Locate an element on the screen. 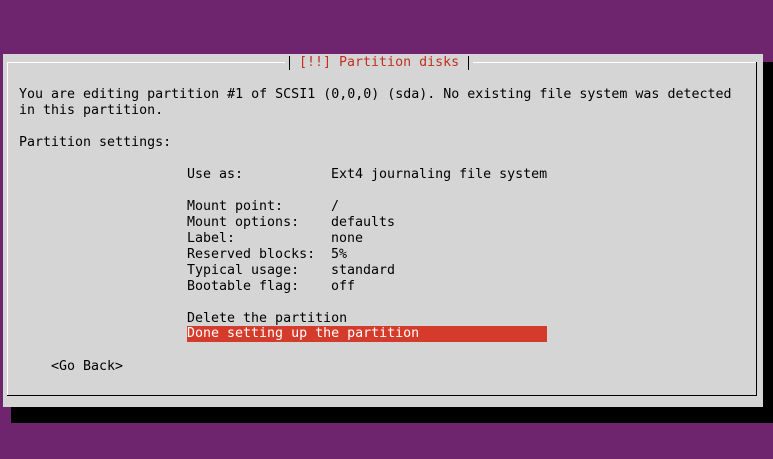 The width and height of the screenshot is (773, 459). setting-label-typical-usage: Typical usage: is located at coordinates (243, 271).